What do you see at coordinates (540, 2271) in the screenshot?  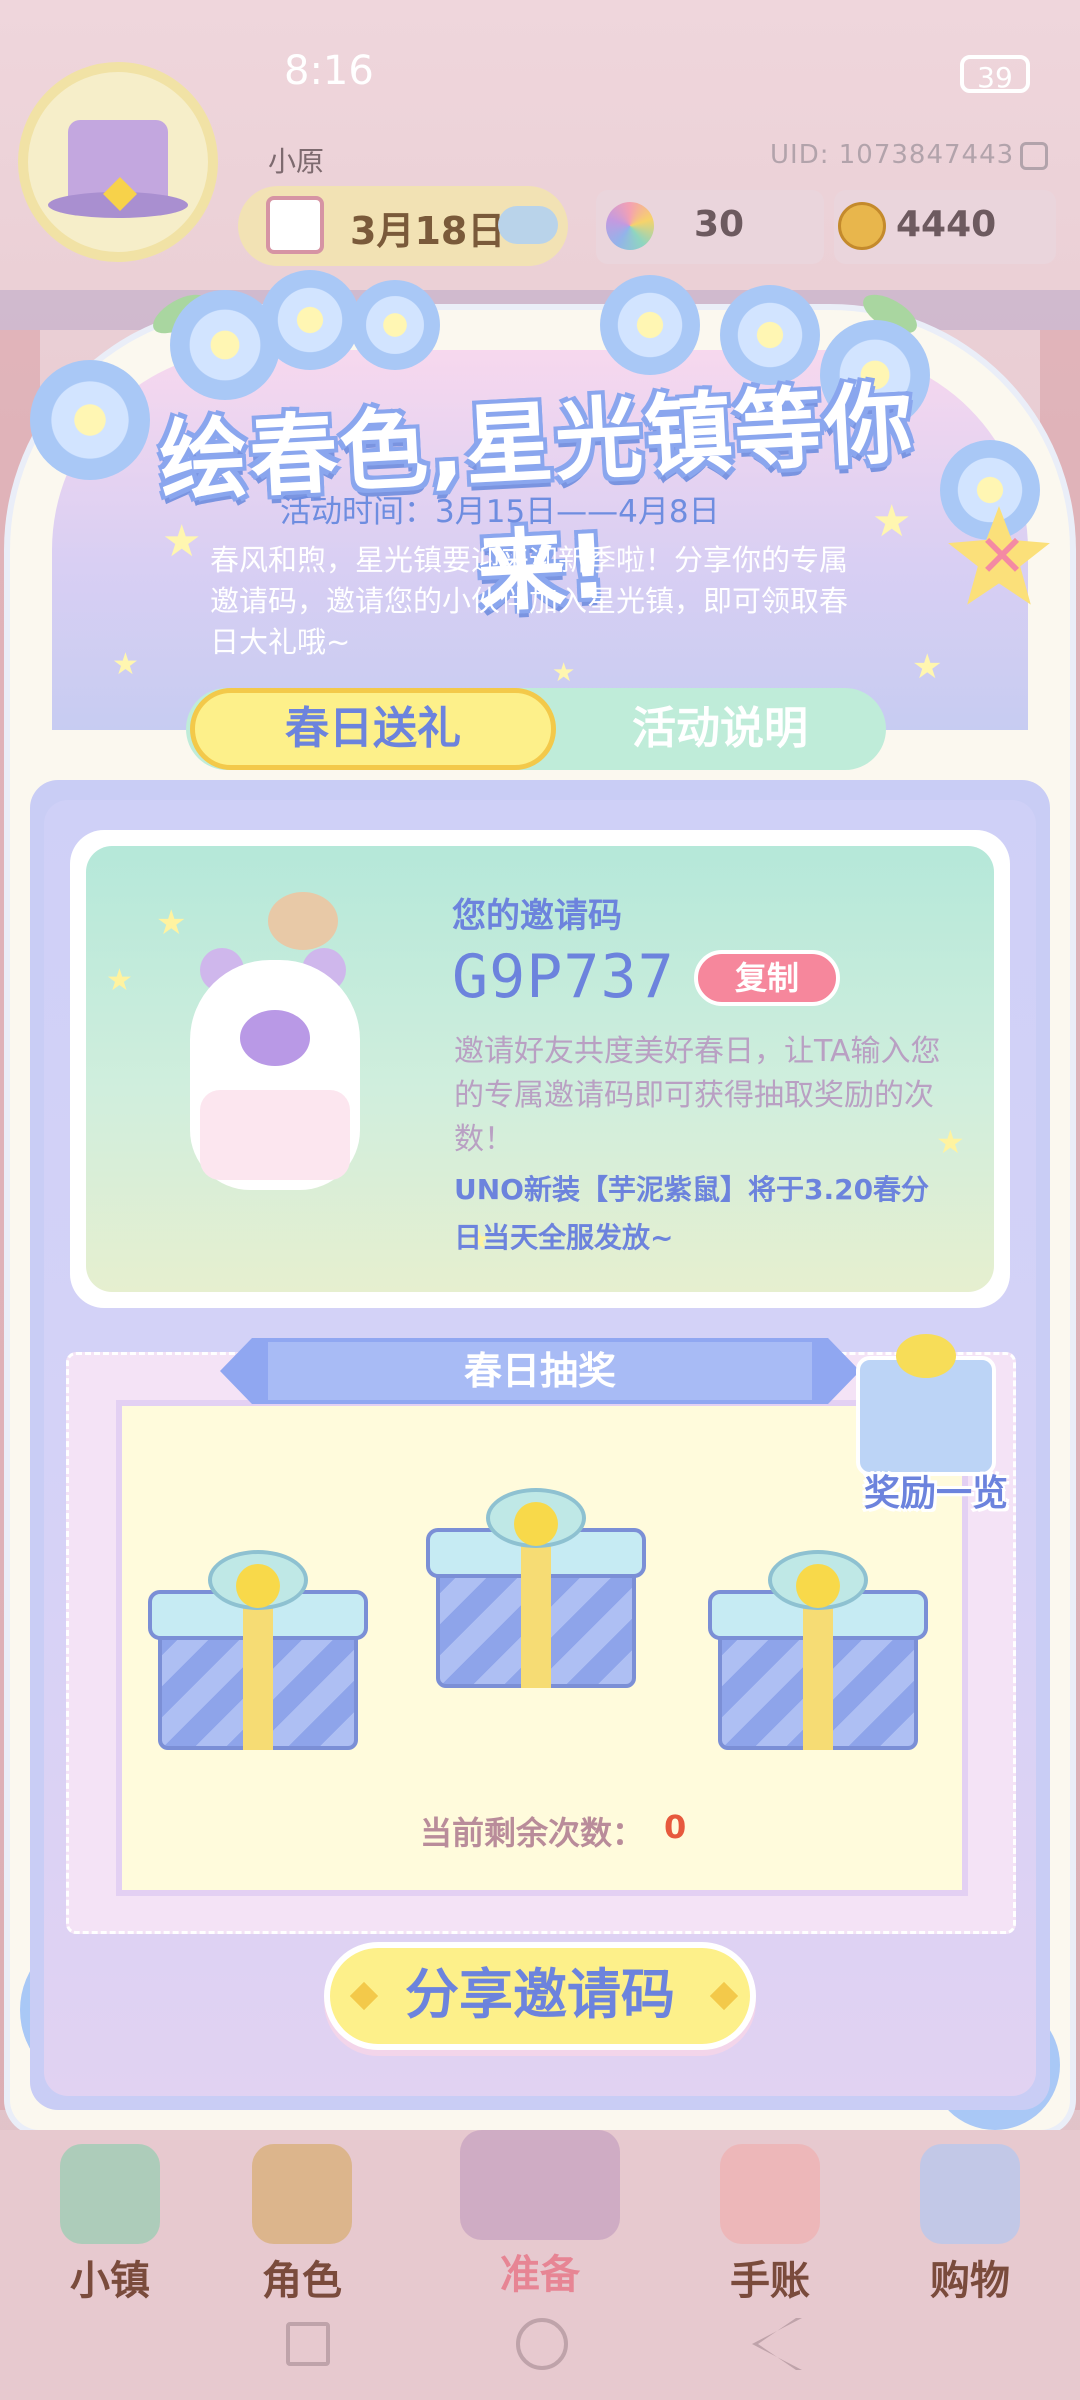 I see `nav-prepare: 准备` at bounding box center [540, 2271].